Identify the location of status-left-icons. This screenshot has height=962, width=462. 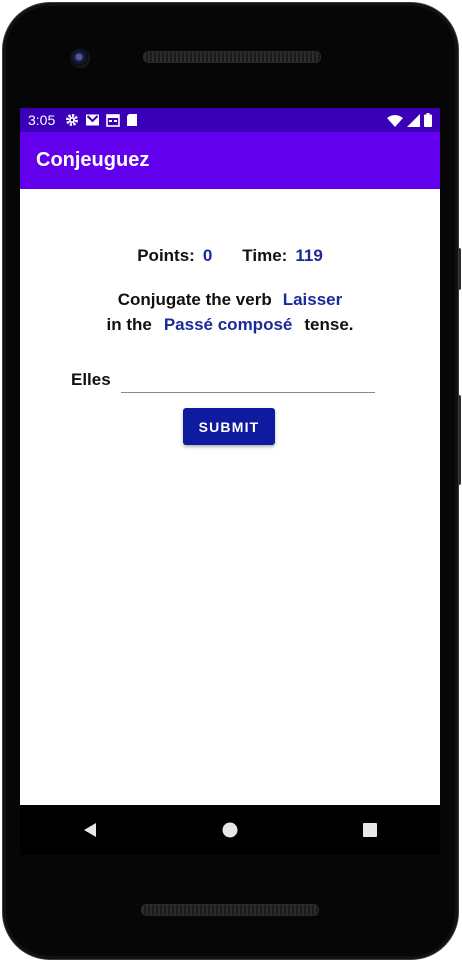
(101, 120).